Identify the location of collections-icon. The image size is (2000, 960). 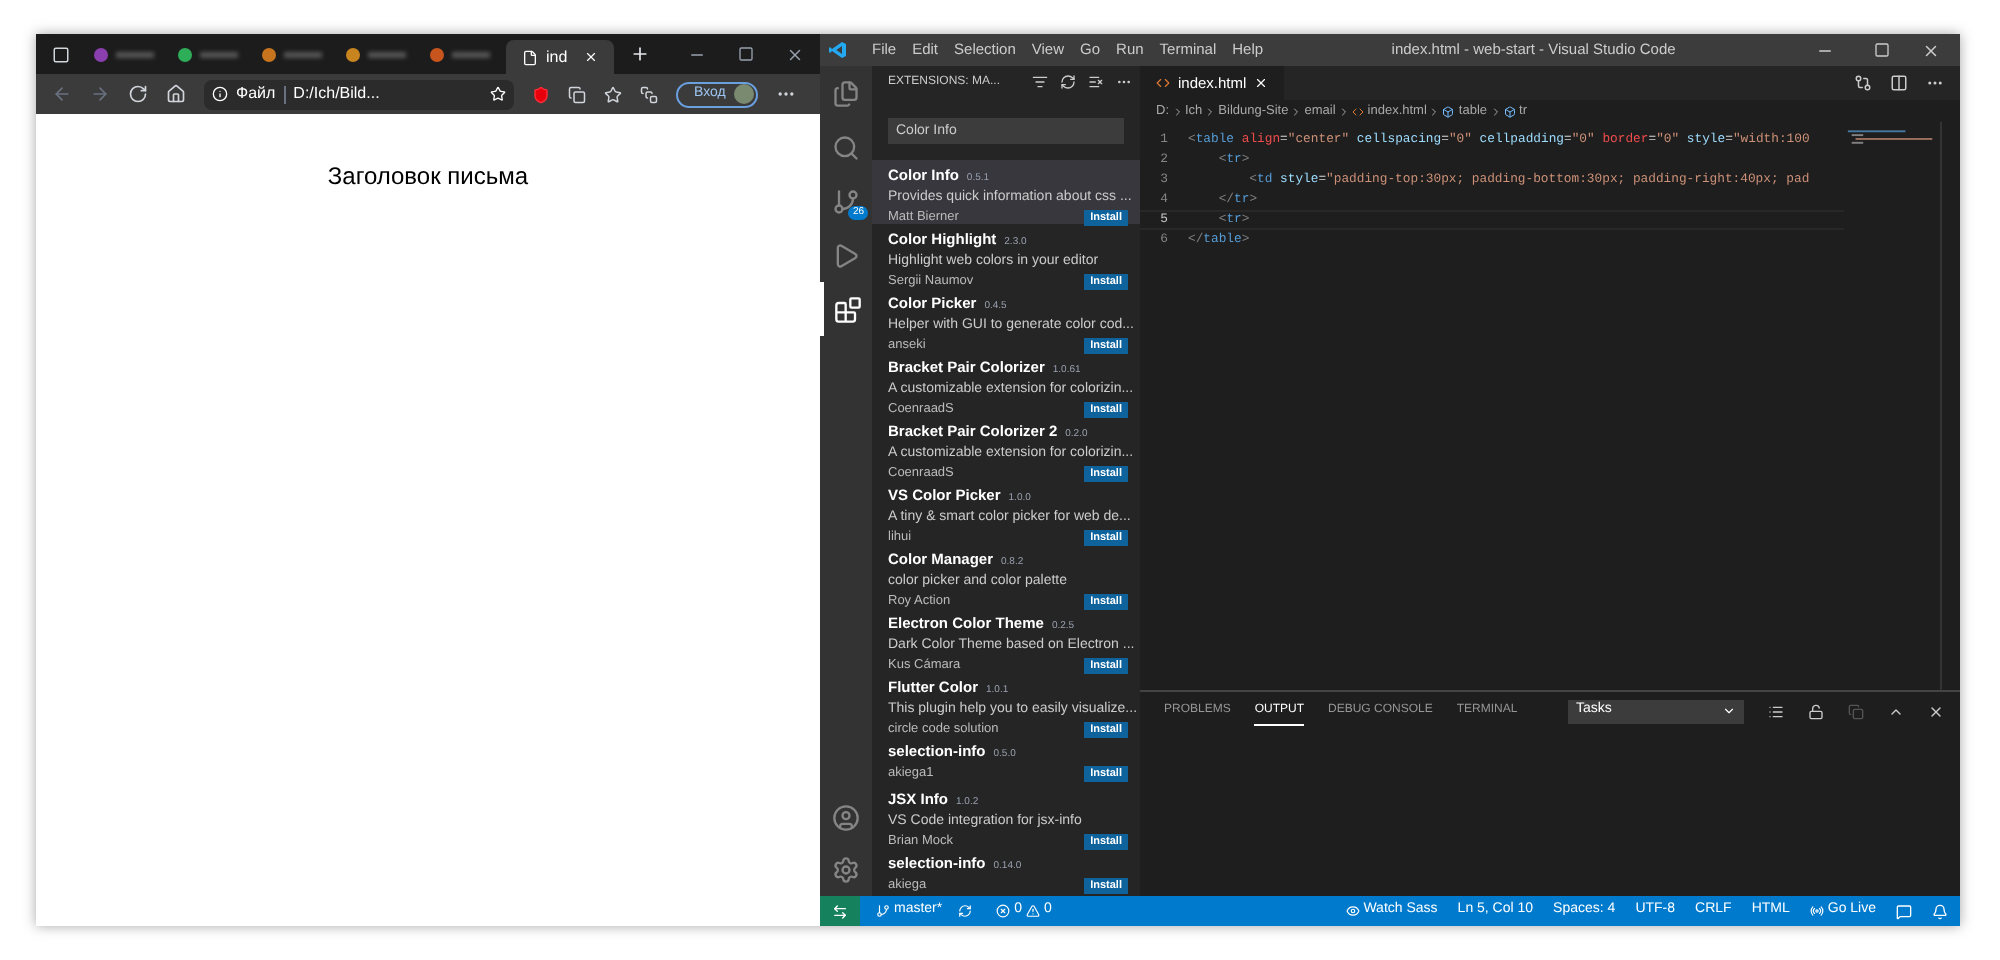
(649, 94).